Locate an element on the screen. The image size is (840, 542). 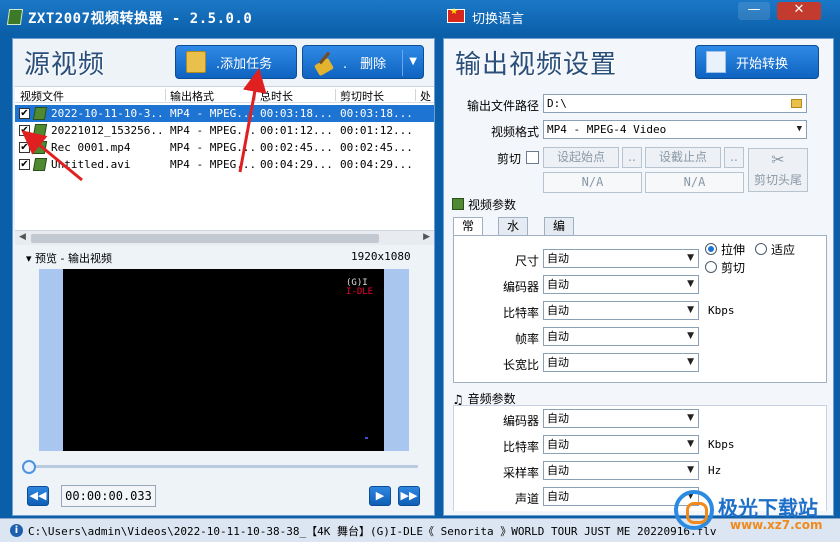
switch-language-button: 切换语言 is located at coordinates (498, 17).